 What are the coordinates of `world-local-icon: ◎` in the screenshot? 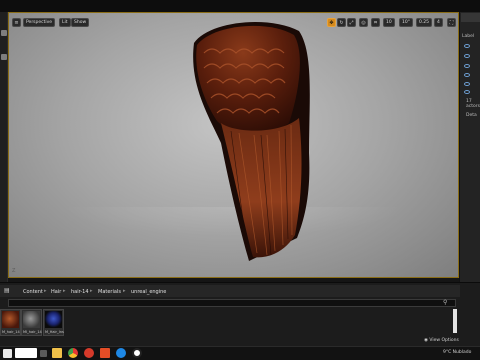 It's located at (363, 22).